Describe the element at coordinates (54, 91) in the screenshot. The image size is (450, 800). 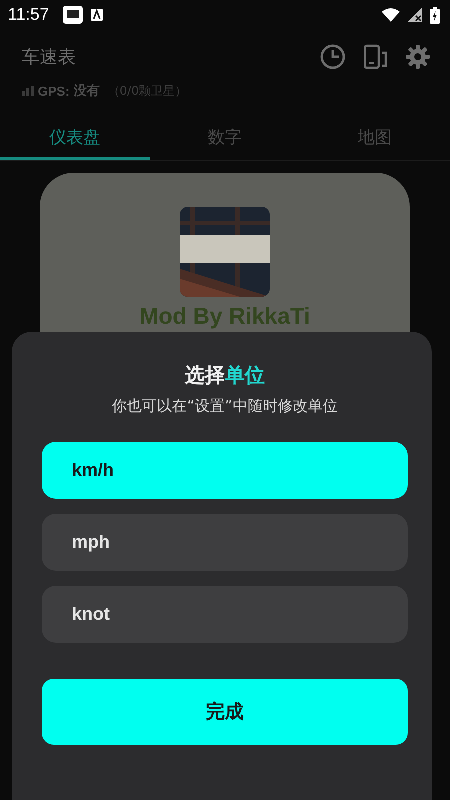
I see `gps-label: GPS:` at that location.